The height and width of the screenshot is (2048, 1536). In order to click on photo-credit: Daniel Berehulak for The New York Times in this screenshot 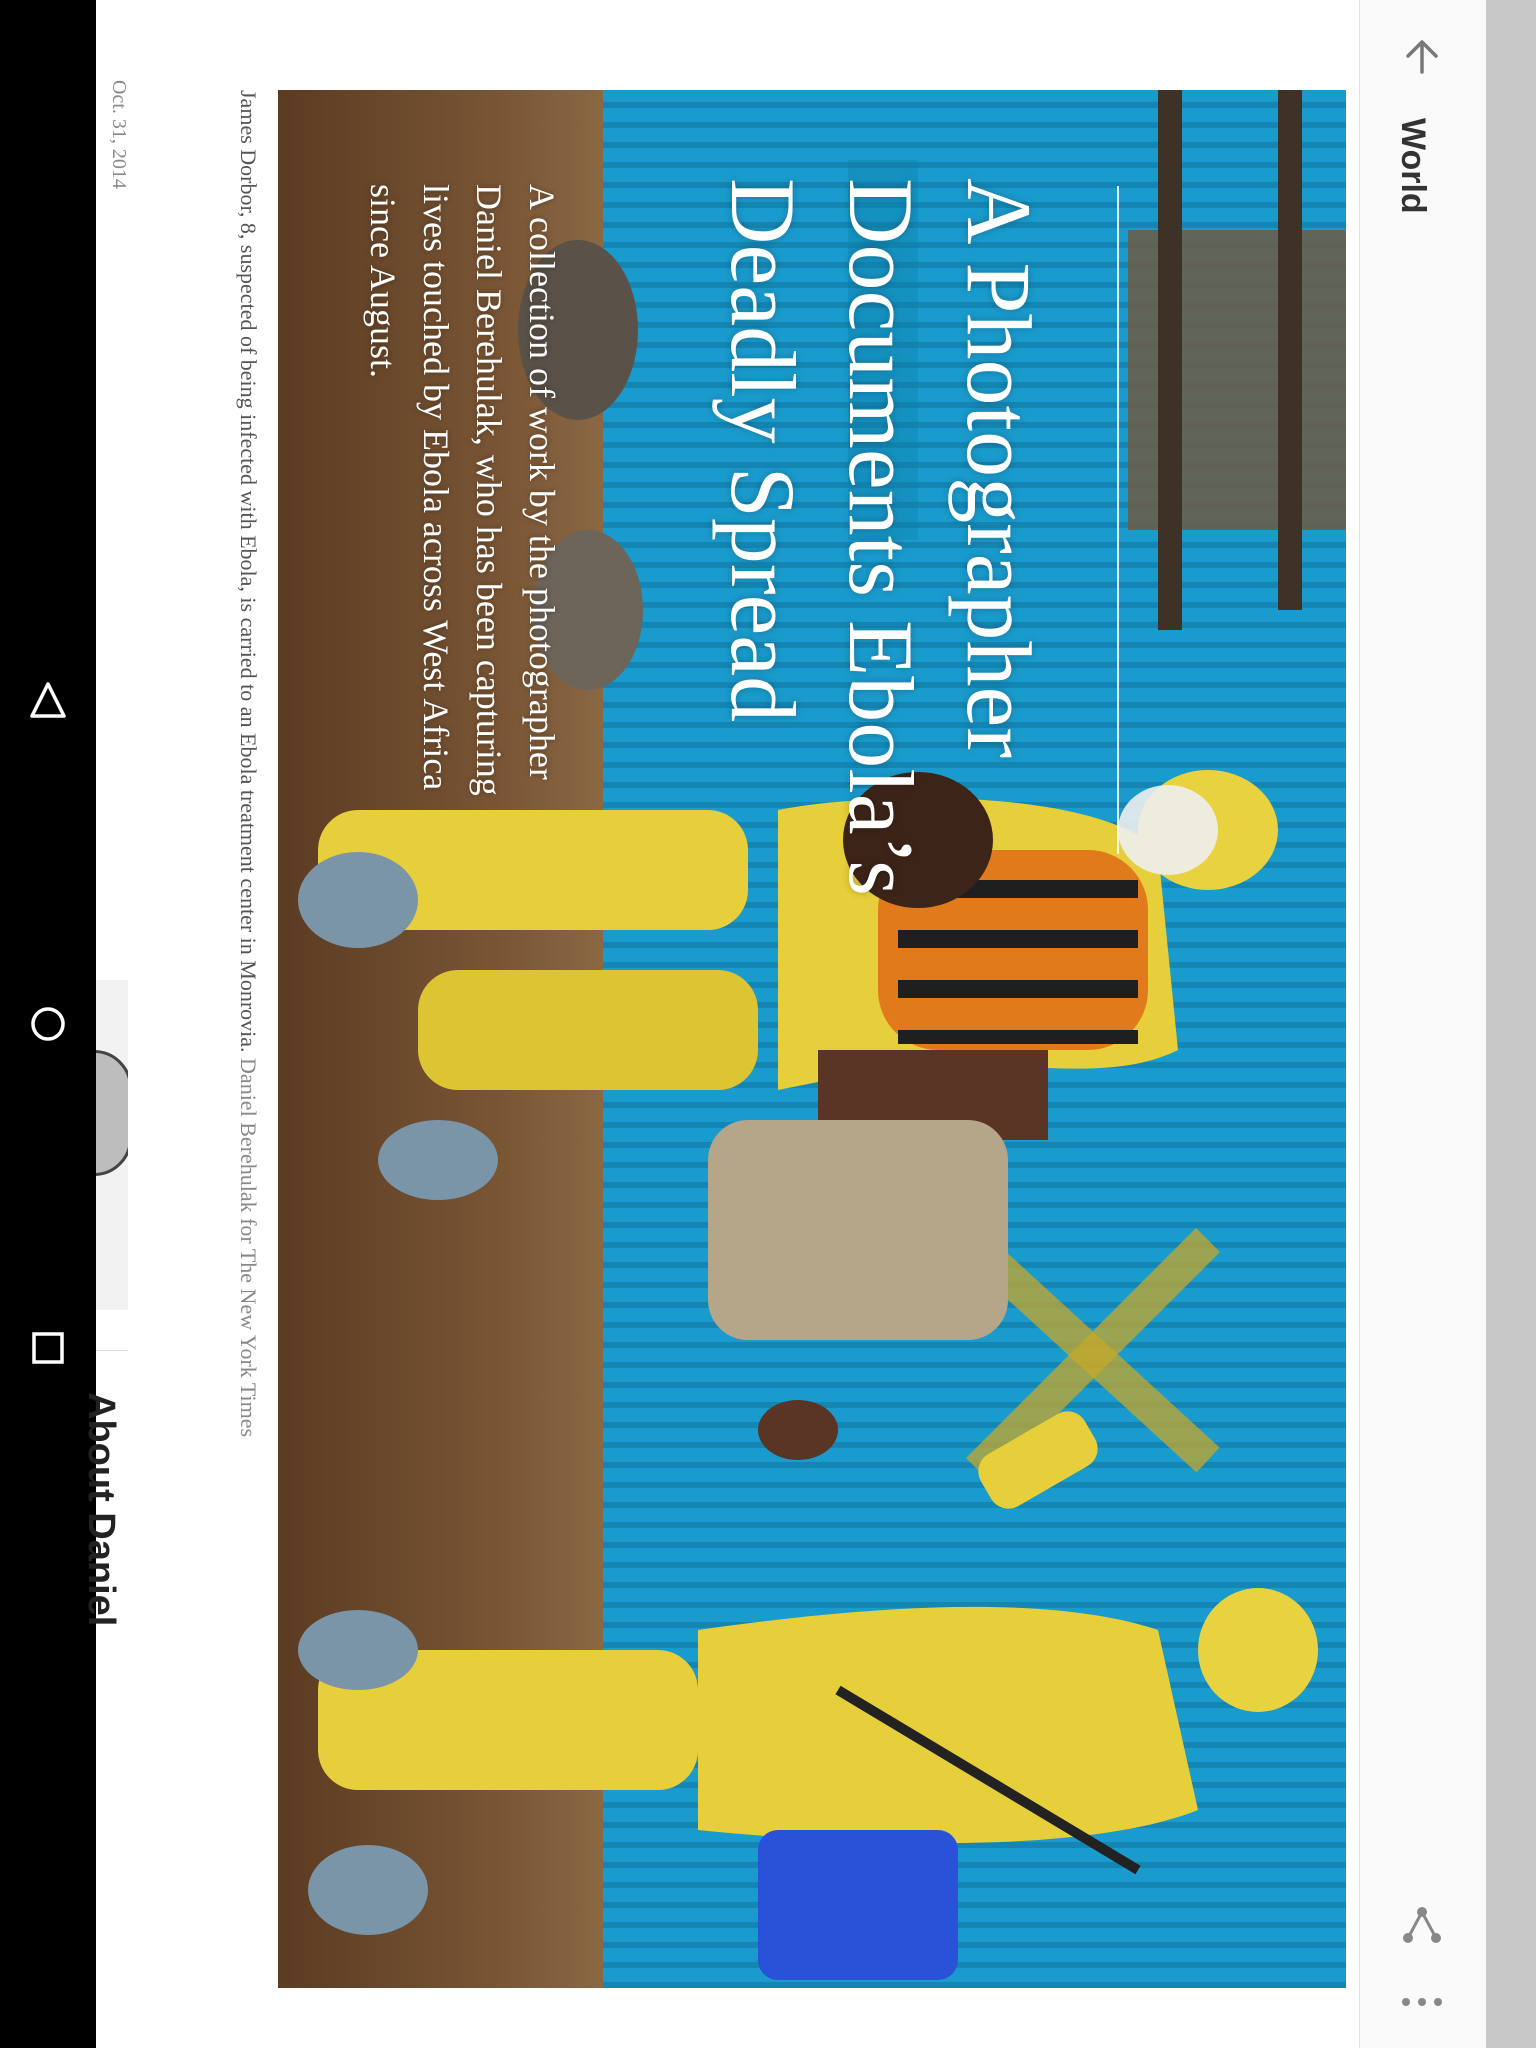, I will do `click(248, 1248)`.